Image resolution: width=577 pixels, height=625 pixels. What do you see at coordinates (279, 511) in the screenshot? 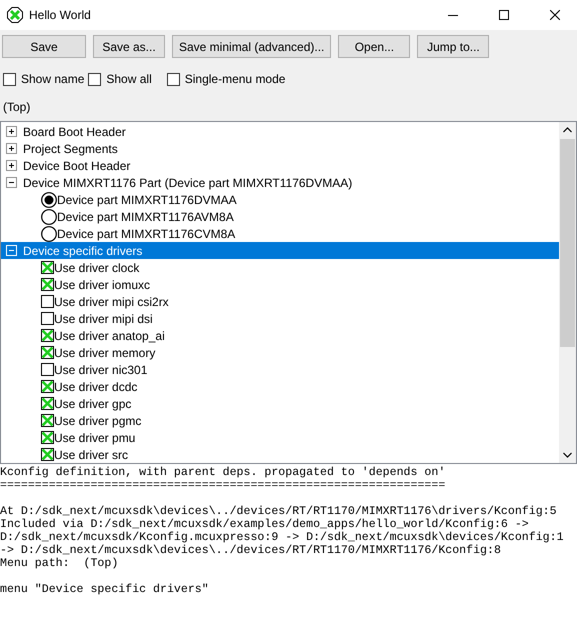
I see `info-line: At D:/sdk_next/mcuxsdk\devices\../devices/RT/RT1170/MIMXRT1176\drivers/Kconfig:5` at bounding box center [279, 511].